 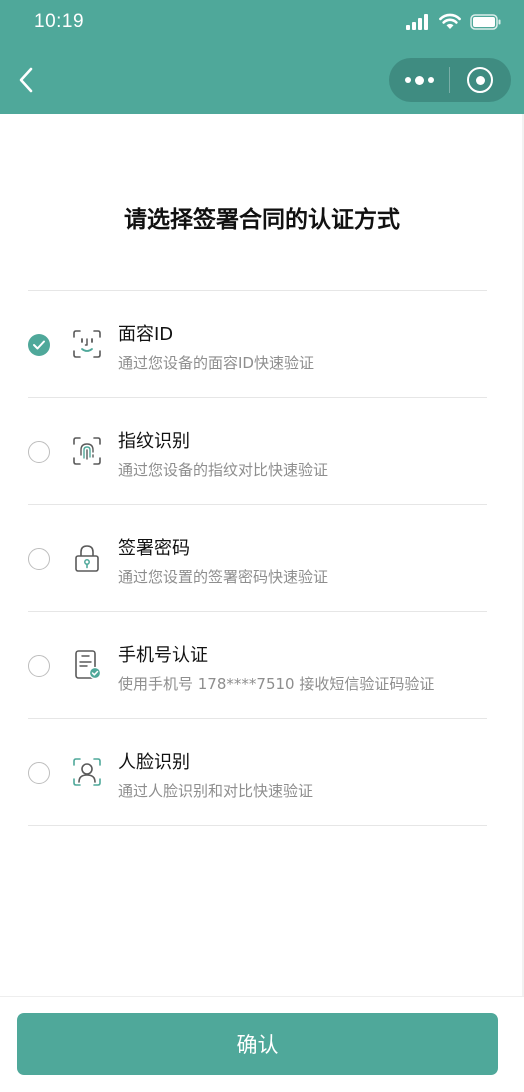 I want to click on mini-program-capsule, so click(x=450, y=80).